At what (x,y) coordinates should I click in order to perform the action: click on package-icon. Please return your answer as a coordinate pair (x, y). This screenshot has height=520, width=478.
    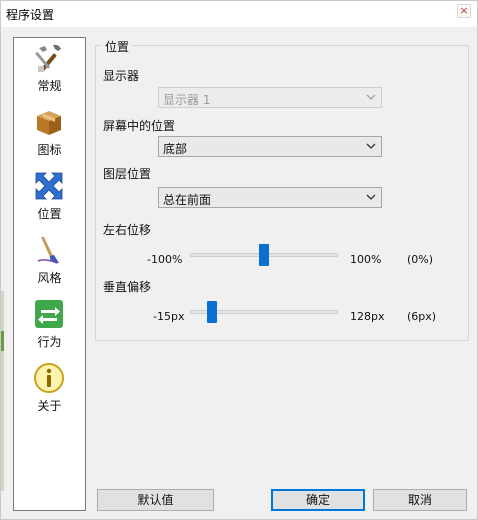
    Looking at the image, I should click on (49, 123).